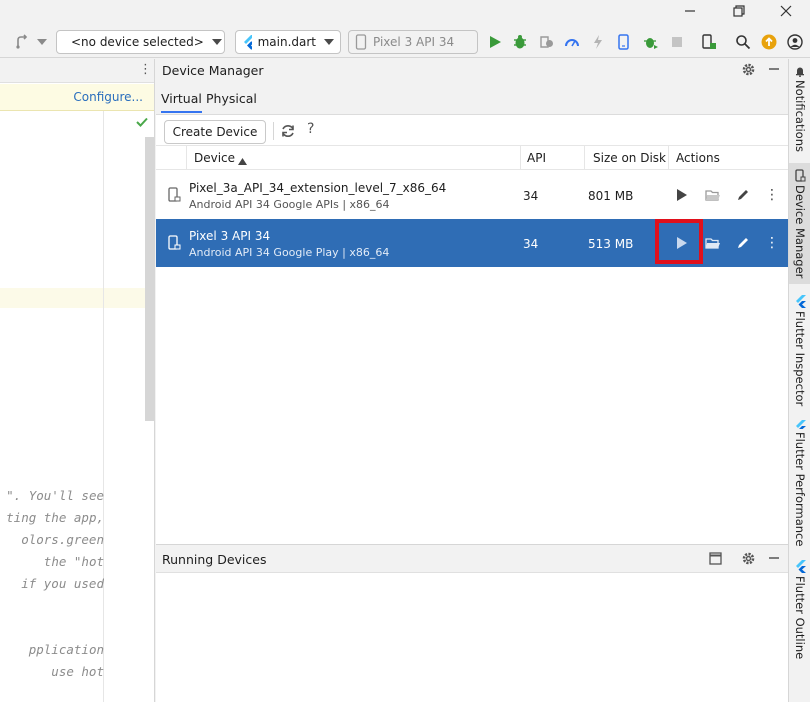 The width and height of the screenshot is (810, 702). Describe the element at coordinates (289, 204) in the screenshot. I see `device-details: Android API 34 Google APIs | x86_64` at that location.